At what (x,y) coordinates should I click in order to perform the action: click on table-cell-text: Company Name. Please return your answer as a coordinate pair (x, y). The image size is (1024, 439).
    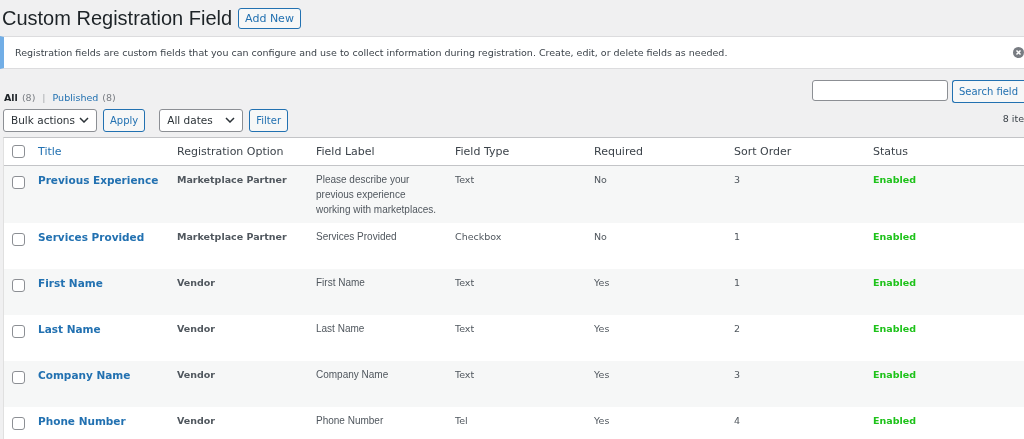
    Looking at the image, I should click on (353, 375).